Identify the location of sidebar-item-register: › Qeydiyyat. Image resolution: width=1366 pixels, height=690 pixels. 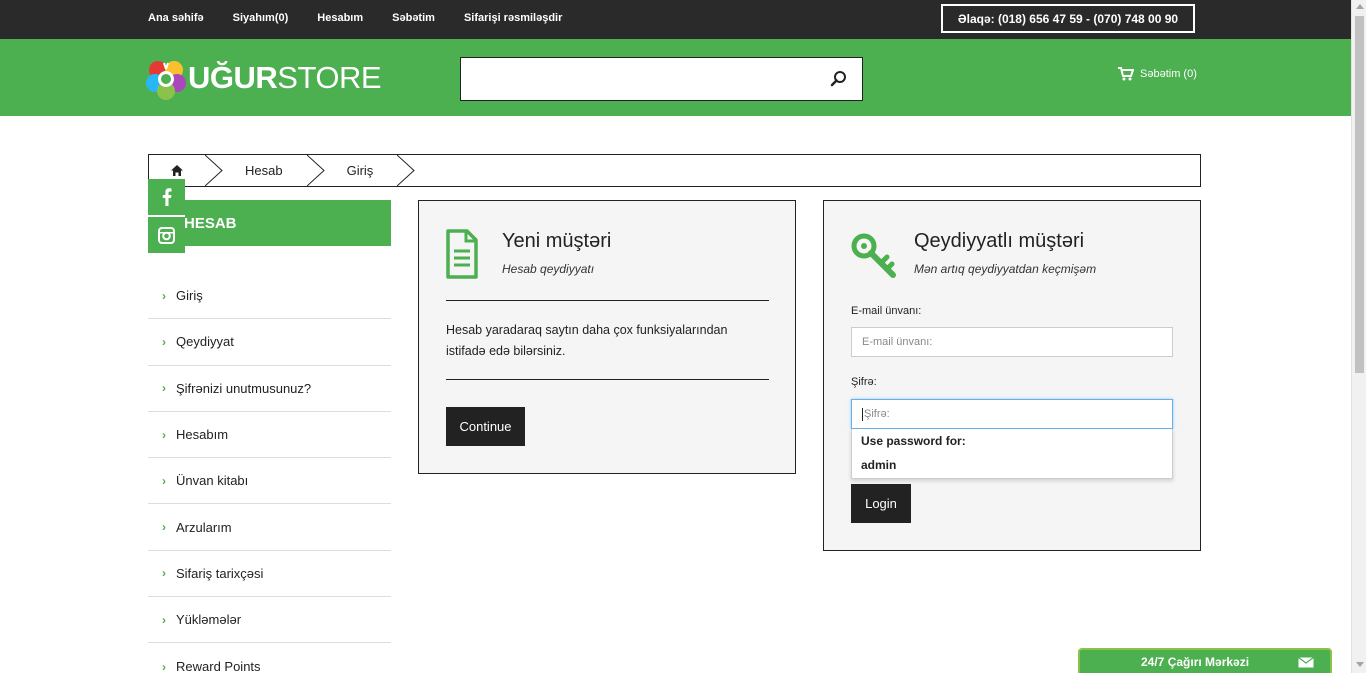
(269, 342).